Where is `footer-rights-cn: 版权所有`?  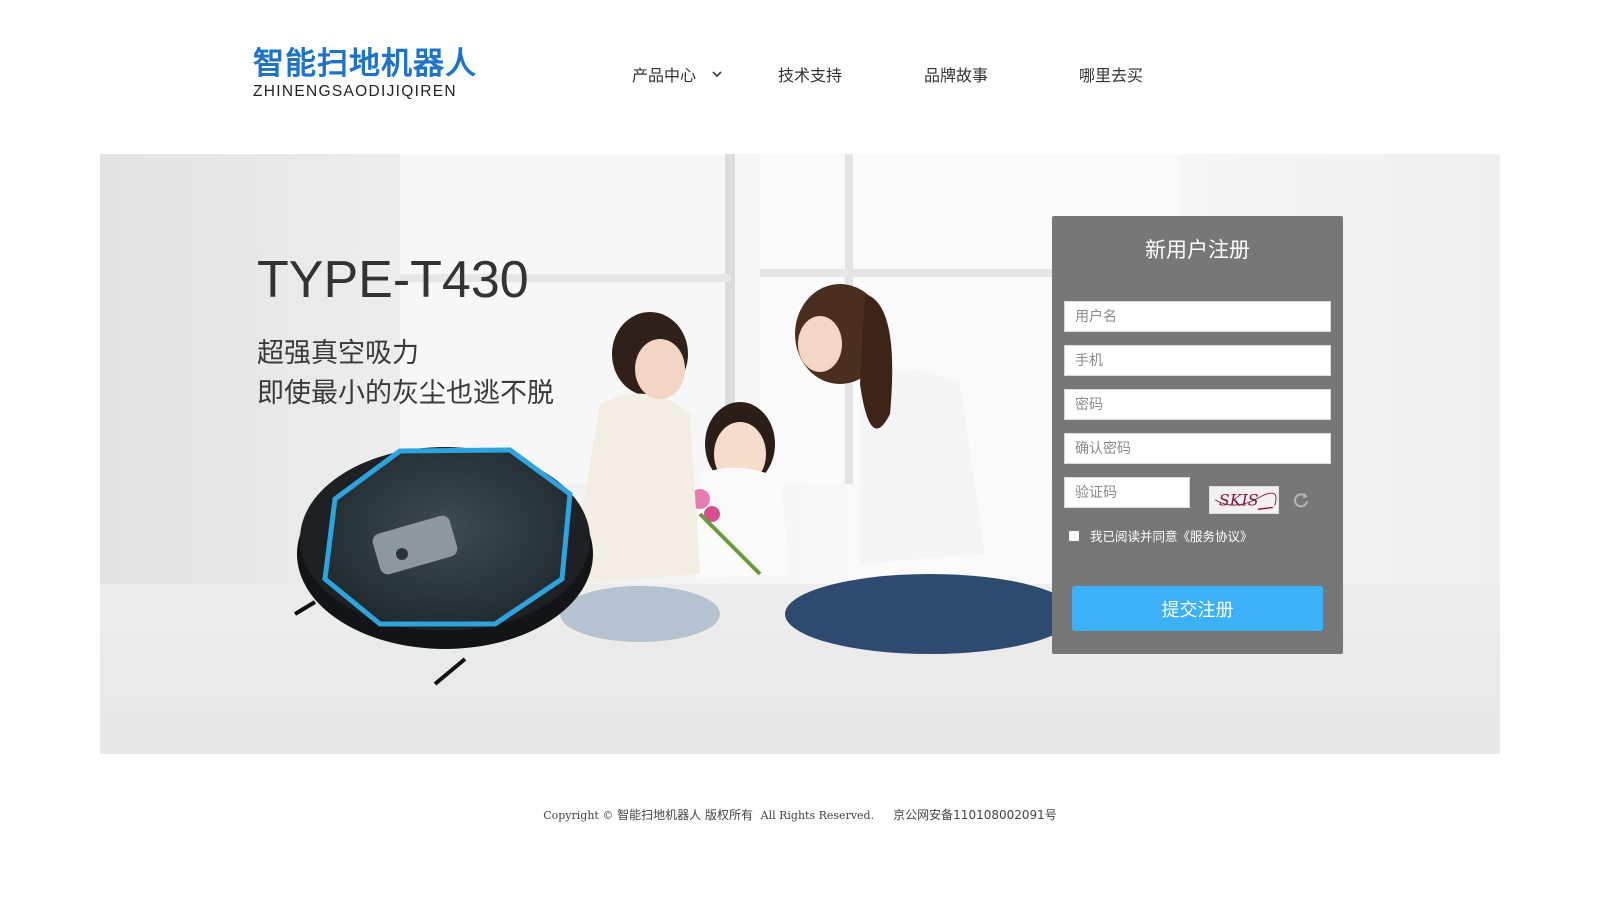 footer-rights-cn: 版权所有 is located at coordinates (729, 815).